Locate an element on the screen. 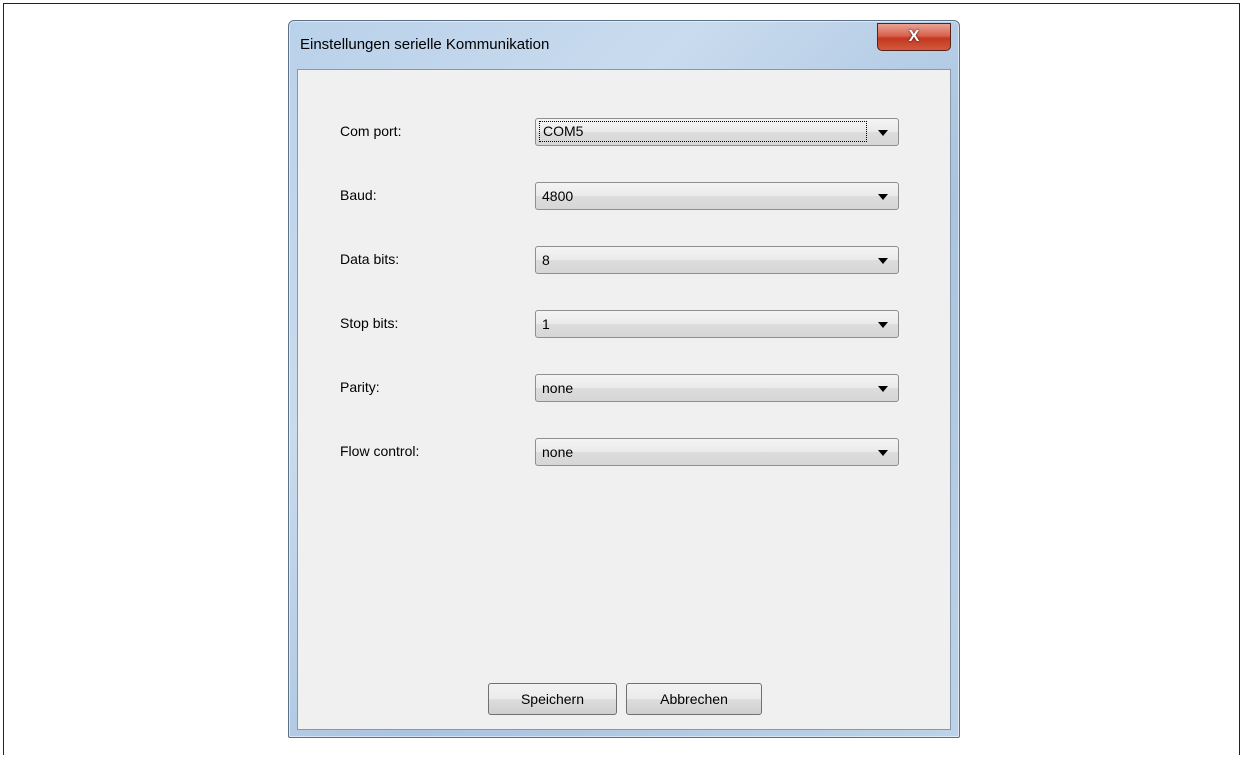  com-port-select: COM5 is located at coordinates (717, 132).